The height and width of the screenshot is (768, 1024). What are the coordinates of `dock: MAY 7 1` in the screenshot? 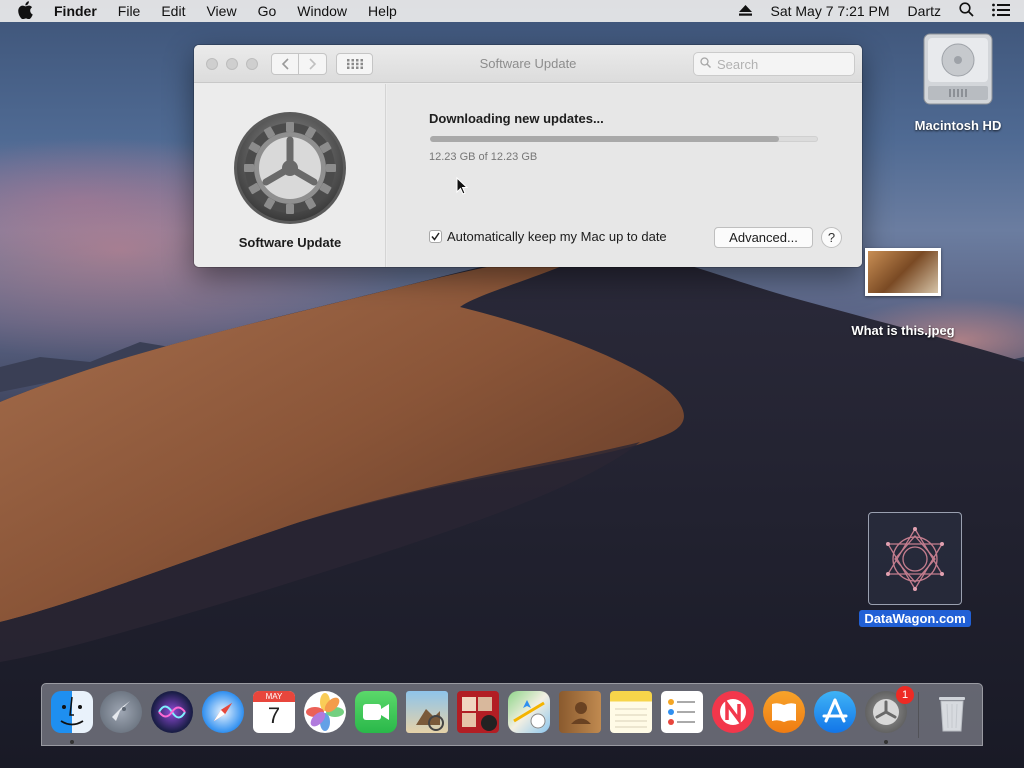 It's located at (512, 714).